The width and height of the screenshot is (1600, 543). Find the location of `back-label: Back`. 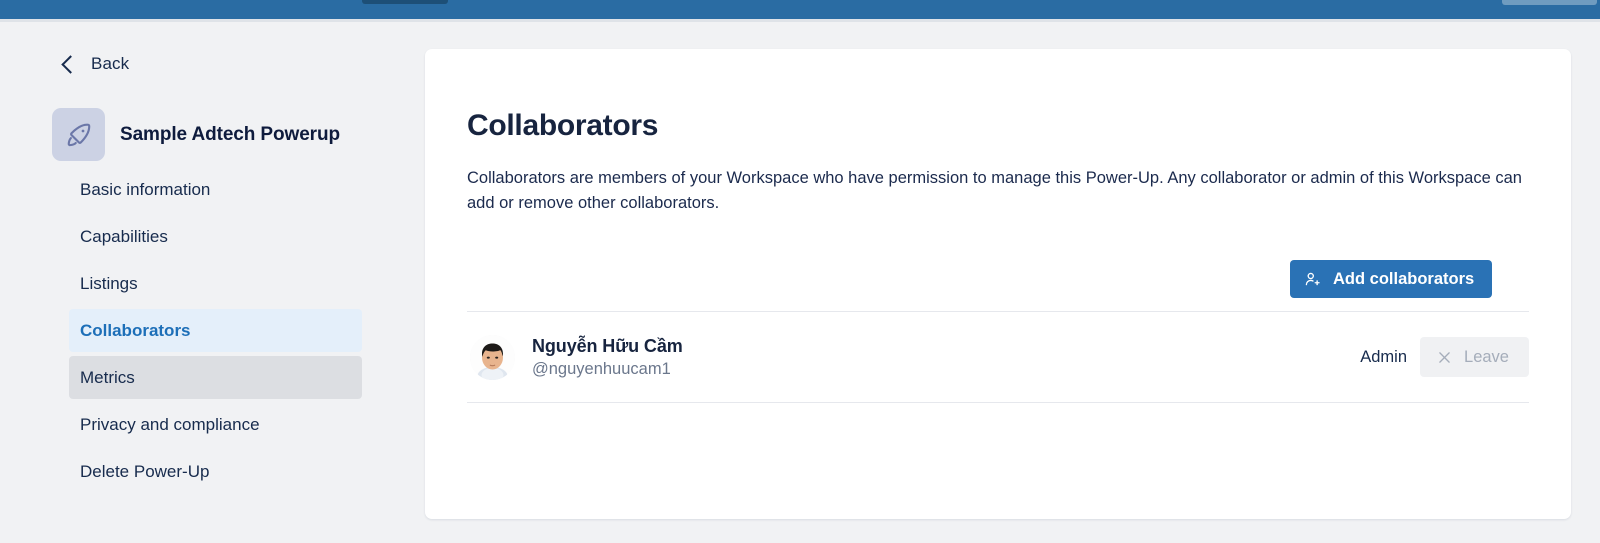

back-label: Back is located at coordinates (110, 63).